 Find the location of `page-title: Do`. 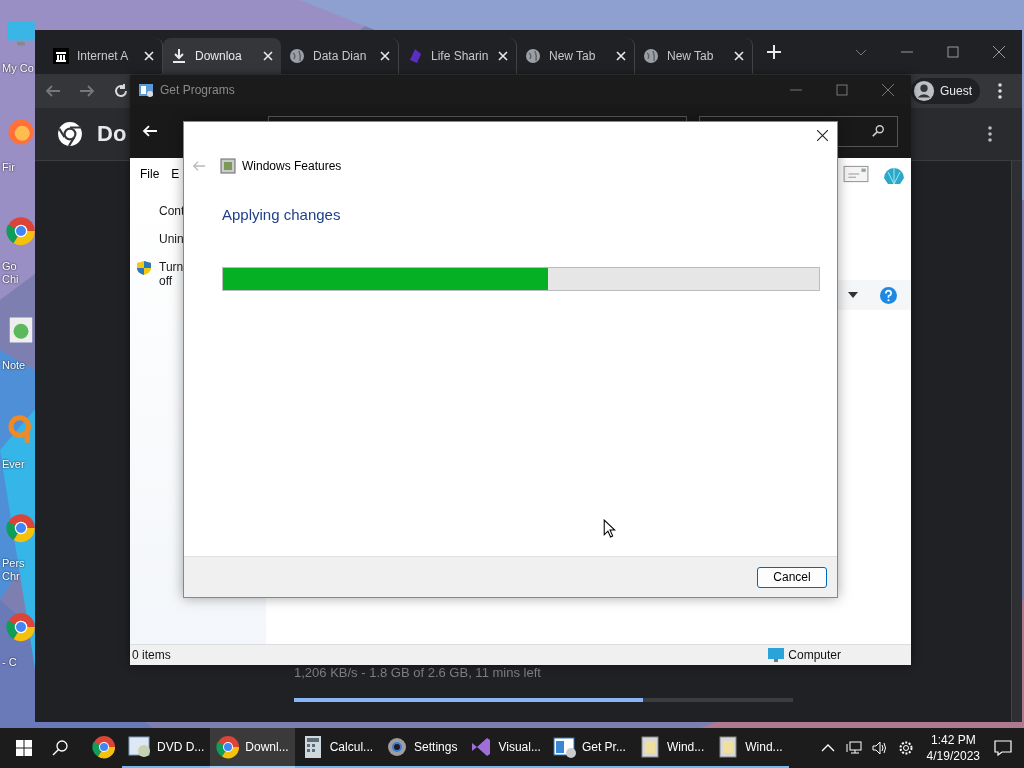

page-title: Do is located at coordinates (112, 134).